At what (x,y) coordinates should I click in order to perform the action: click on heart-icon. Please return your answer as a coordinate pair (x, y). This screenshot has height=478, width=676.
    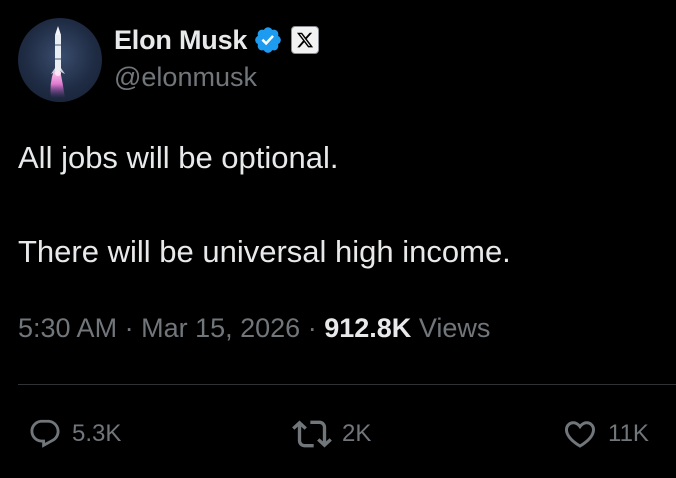
    Looking at the image, I should click on (580, 434).